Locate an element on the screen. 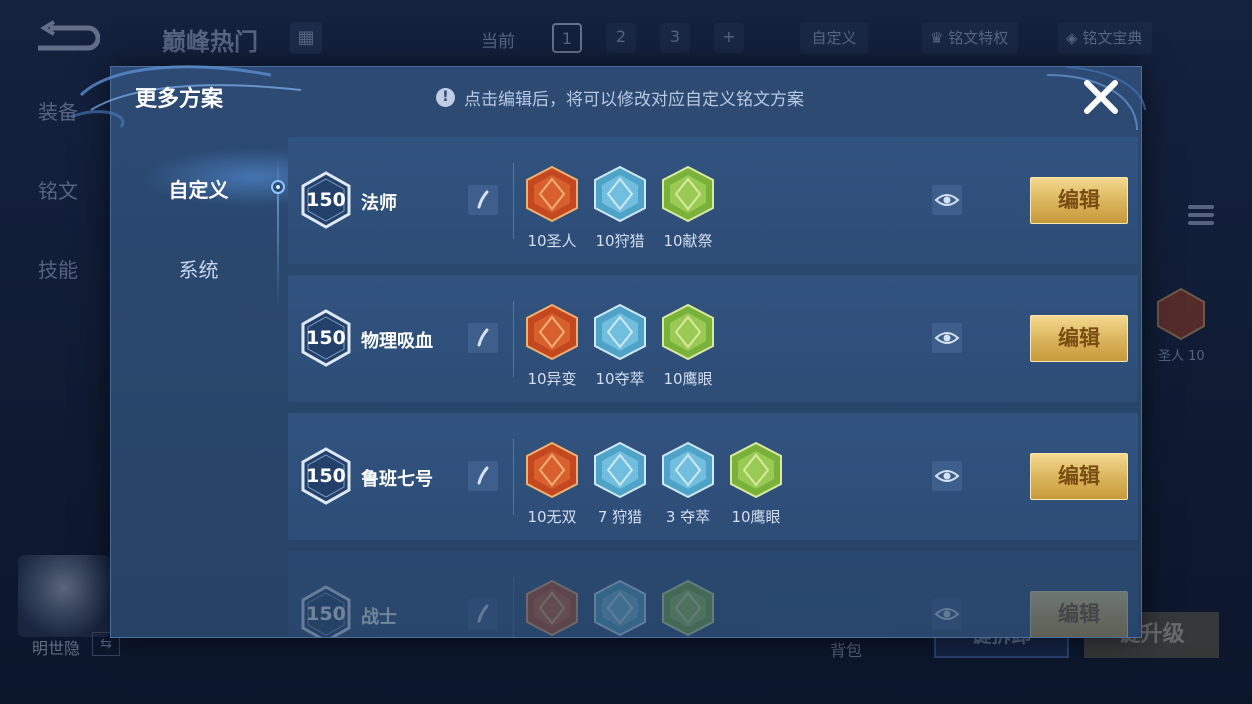  scheme-row: 150 法师 10圣人 10狩猎 10献祭 编辑 is located at coordinates (713, 200).